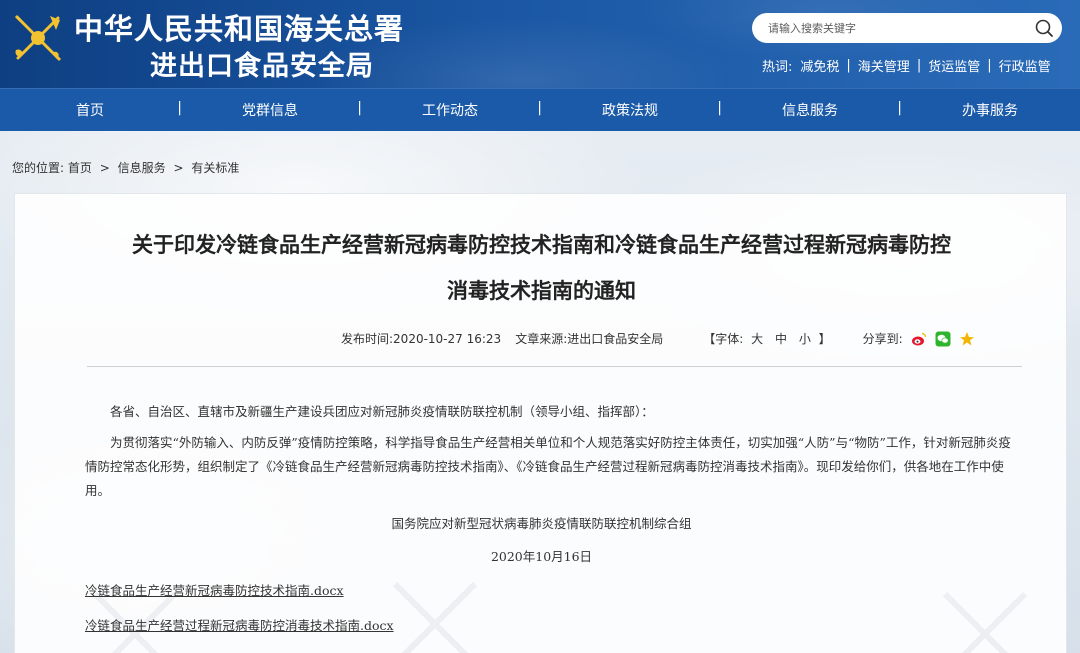 The width and height of the screenshot is (1080, 653). What do you see at coordinates (1044, 28) in the screenshot?
I see `search-icon` at bounding box center [1044, 28].